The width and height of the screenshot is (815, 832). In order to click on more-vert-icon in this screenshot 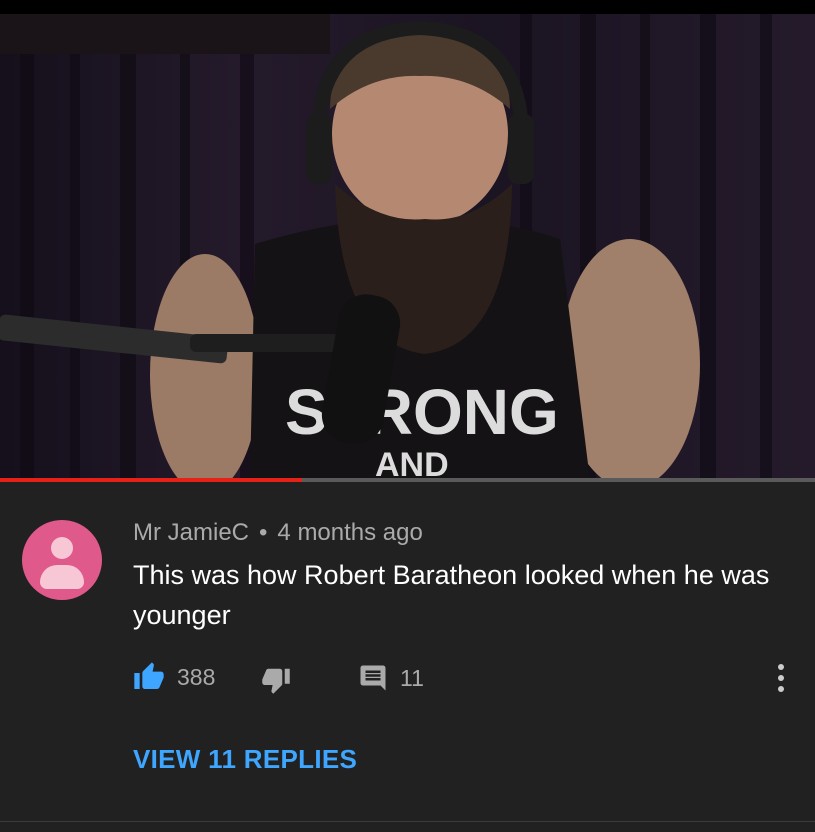, I will do `click(781, 678)`.